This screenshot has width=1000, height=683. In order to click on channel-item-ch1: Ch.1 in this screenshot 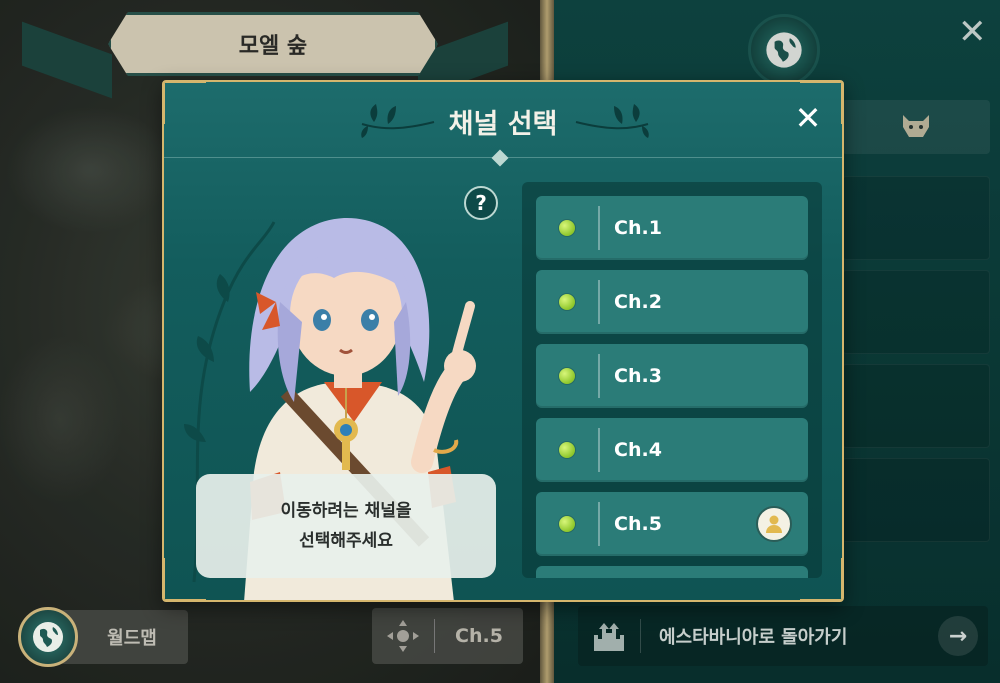, I will do `click(672, 228)`.